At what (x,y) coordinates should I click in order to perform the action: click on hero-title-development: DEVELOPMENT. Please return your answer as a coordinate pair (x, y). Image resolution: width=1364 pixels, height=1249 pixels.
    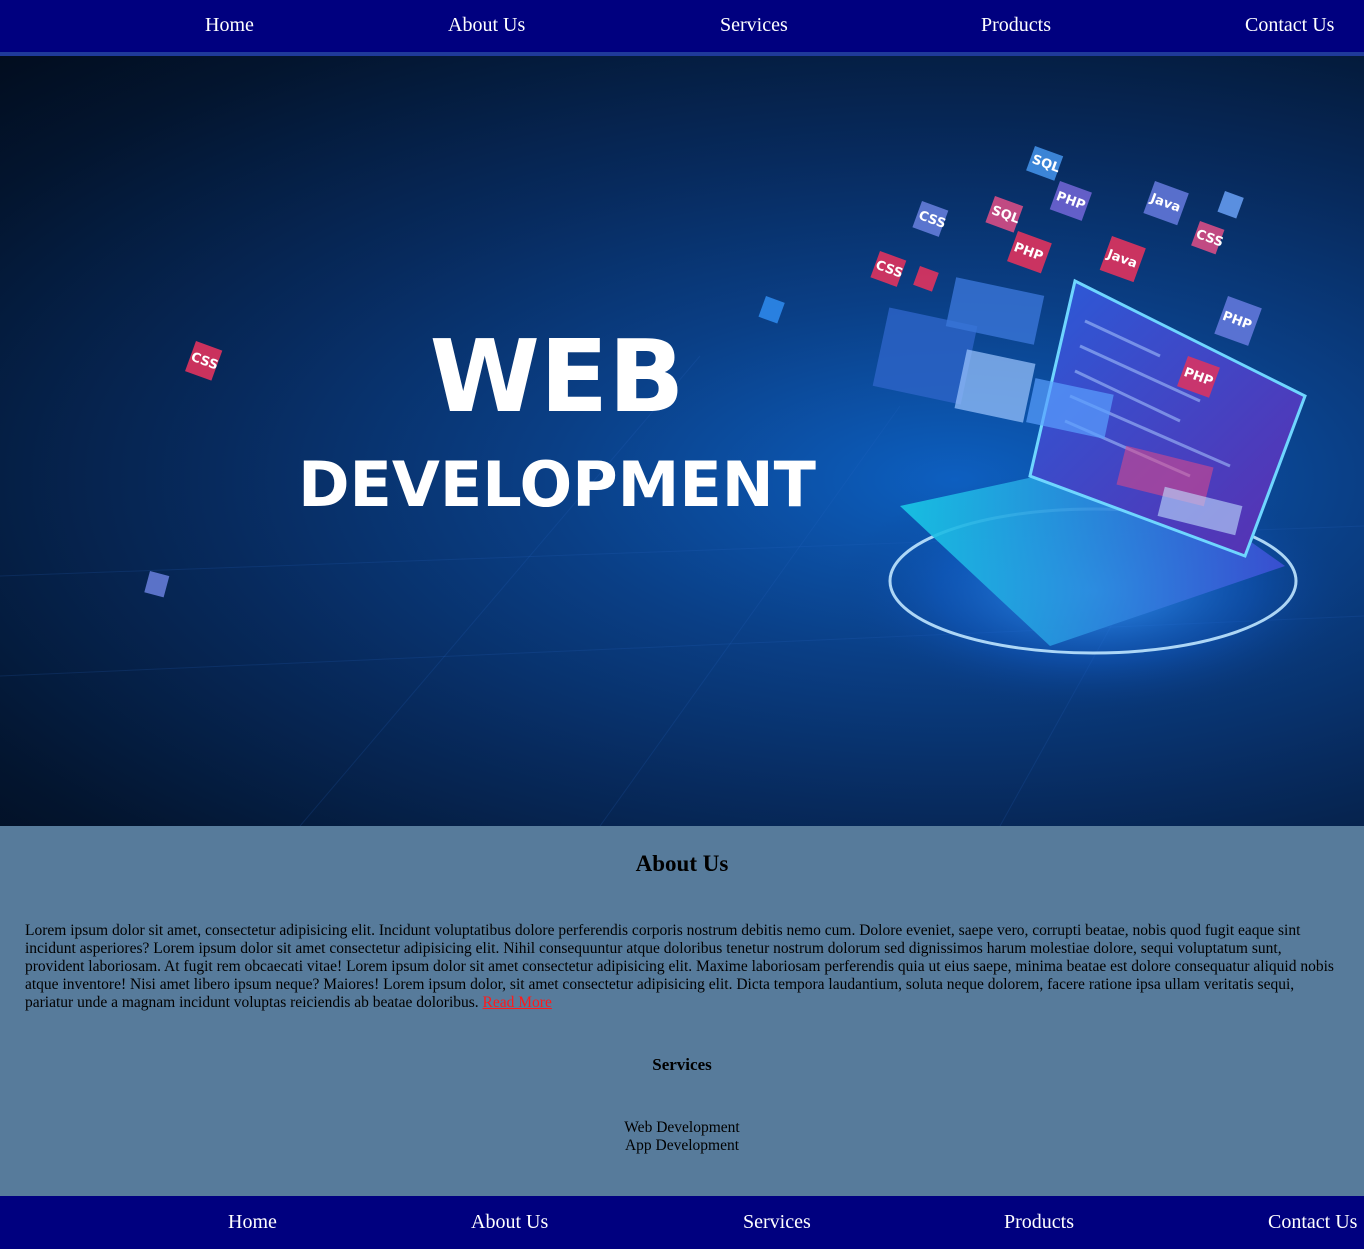
    Looking at the image, I should click on (557, 484).